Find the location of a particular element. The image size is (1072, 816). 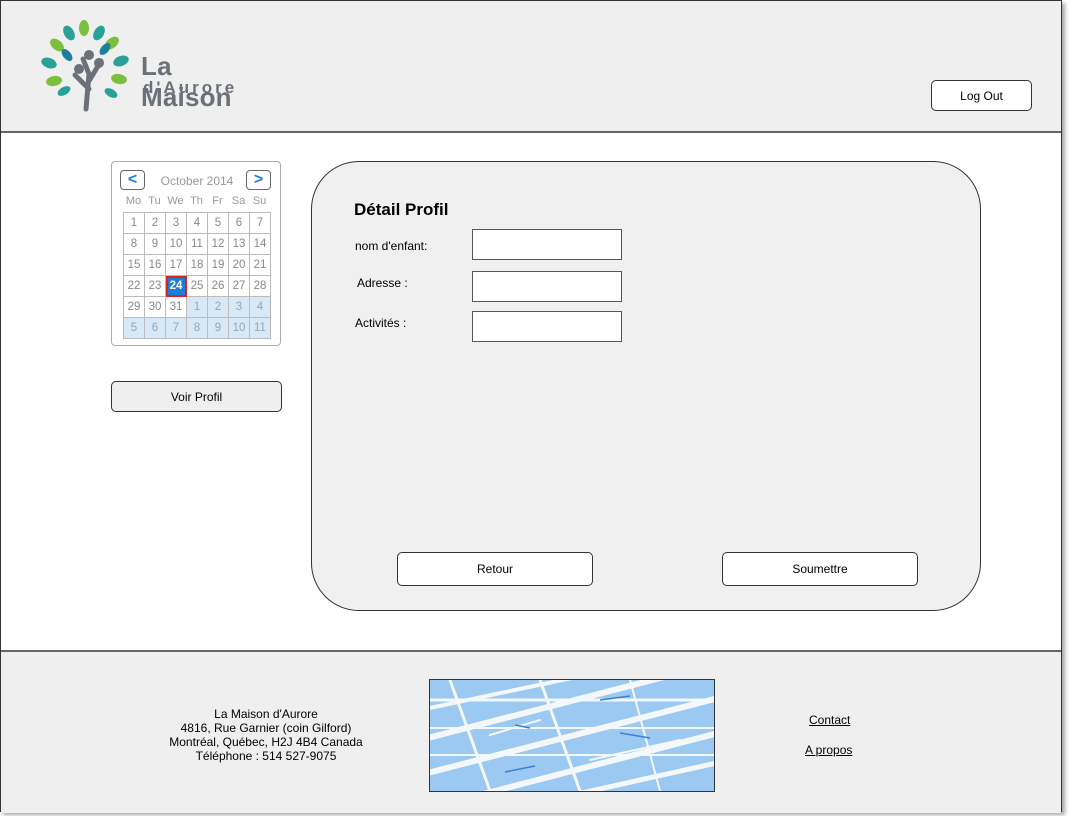

map-icon is located at coordinates (572, 735).